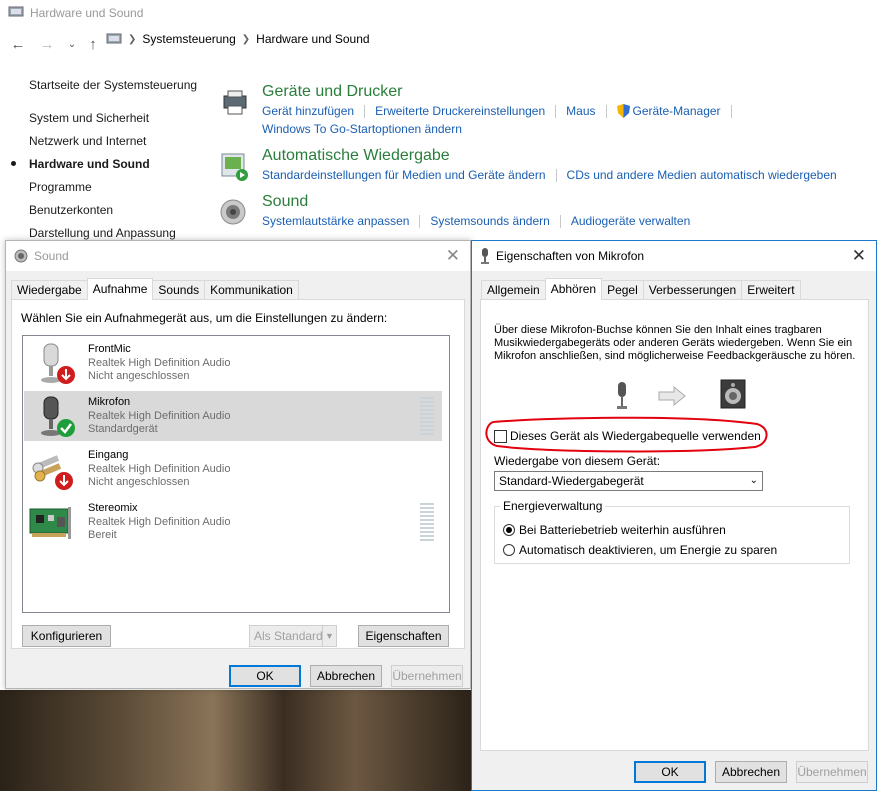 The height and width of the screenshot is (791, 877). What do you see at coordinates (52, 472) in the screenshot?
I see `line-in-icon` at bounding box center [52, 472].